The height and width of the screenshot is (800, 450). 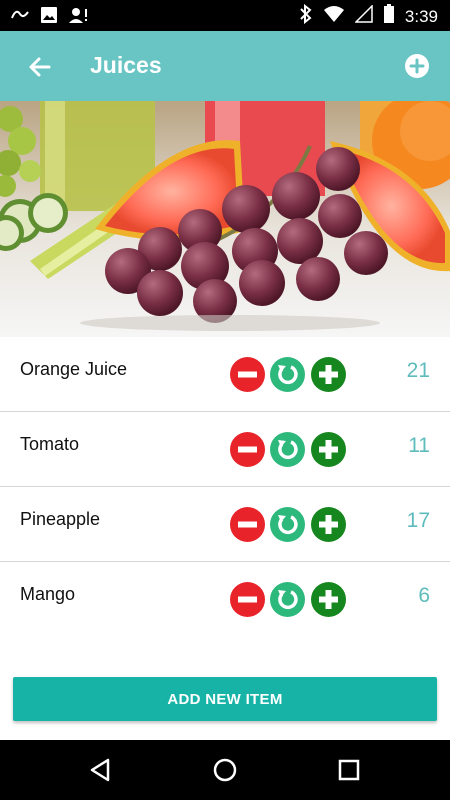 I want to click on wifi-icon, so click(x=334, y=16).